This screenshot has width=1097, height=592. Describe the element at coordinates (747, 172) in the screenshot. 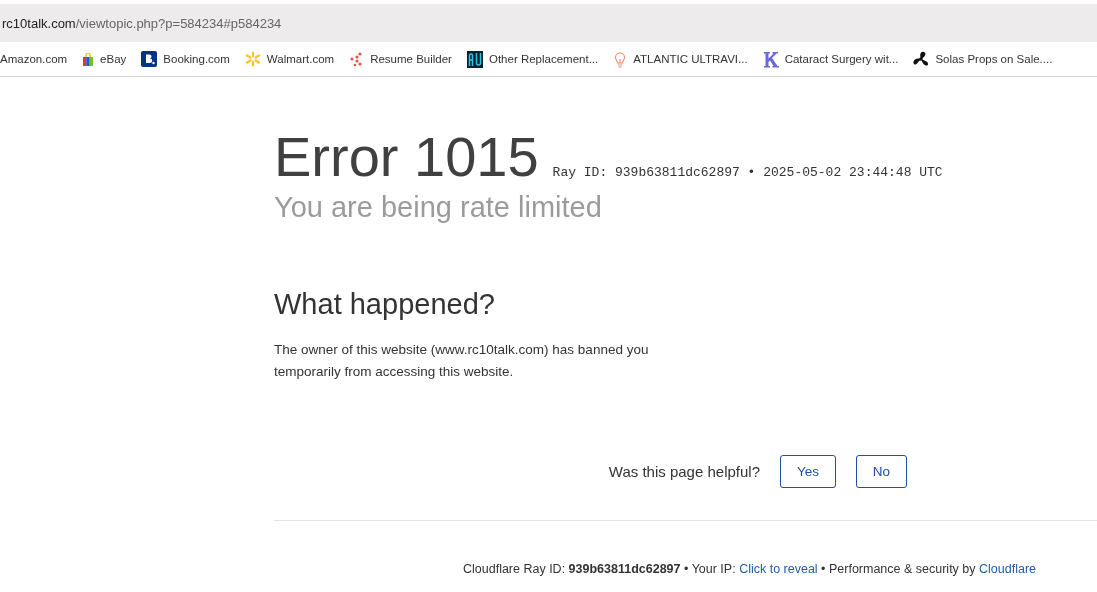

I see `ray-id-text: Ray ID: 939b63811dc62897 • 2025-05-02 23:44:48 UTC` at that location.